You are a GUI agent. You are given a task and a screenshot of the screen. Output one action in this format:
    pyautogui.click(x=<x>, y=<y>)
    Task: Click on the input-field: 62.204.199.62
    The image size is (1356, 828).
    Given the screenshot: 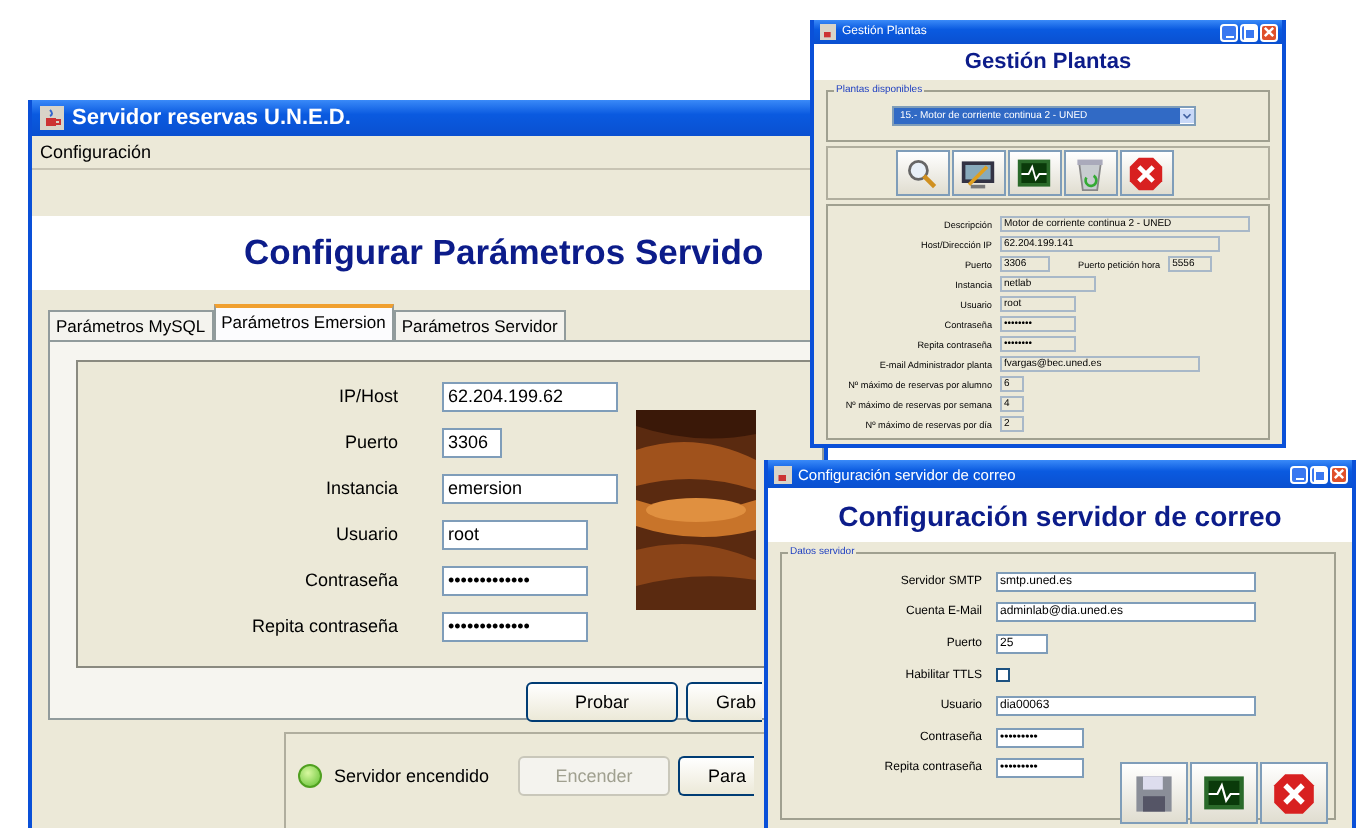 What is the action you would take?
    pyautogui.click(x=530, y=396)
    